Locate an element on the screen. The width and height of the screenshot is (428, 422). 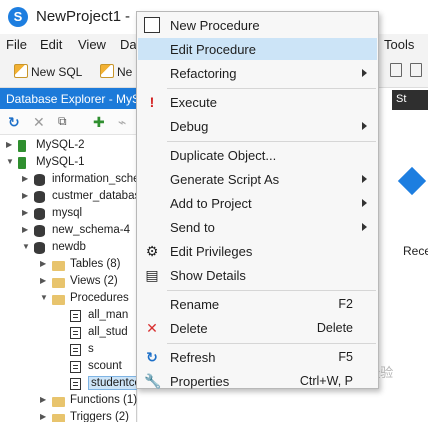
tree-item-connection: ▼ MySQL-1 is located at coordinates (68, 163).